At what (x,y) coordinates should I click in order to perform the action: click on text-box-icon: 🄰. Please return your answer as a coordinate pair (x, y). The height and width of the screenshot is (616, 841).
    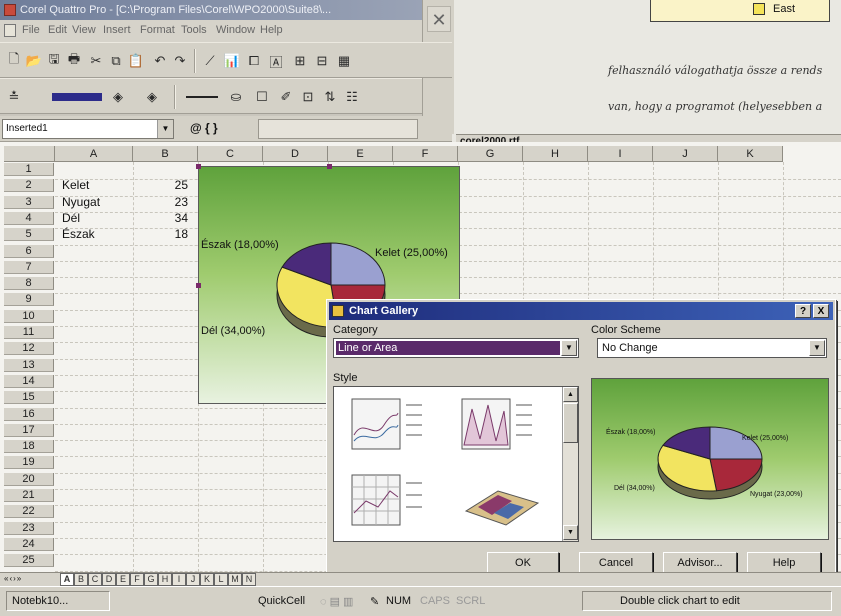
    Looking at the image, I should click on (276, 61).